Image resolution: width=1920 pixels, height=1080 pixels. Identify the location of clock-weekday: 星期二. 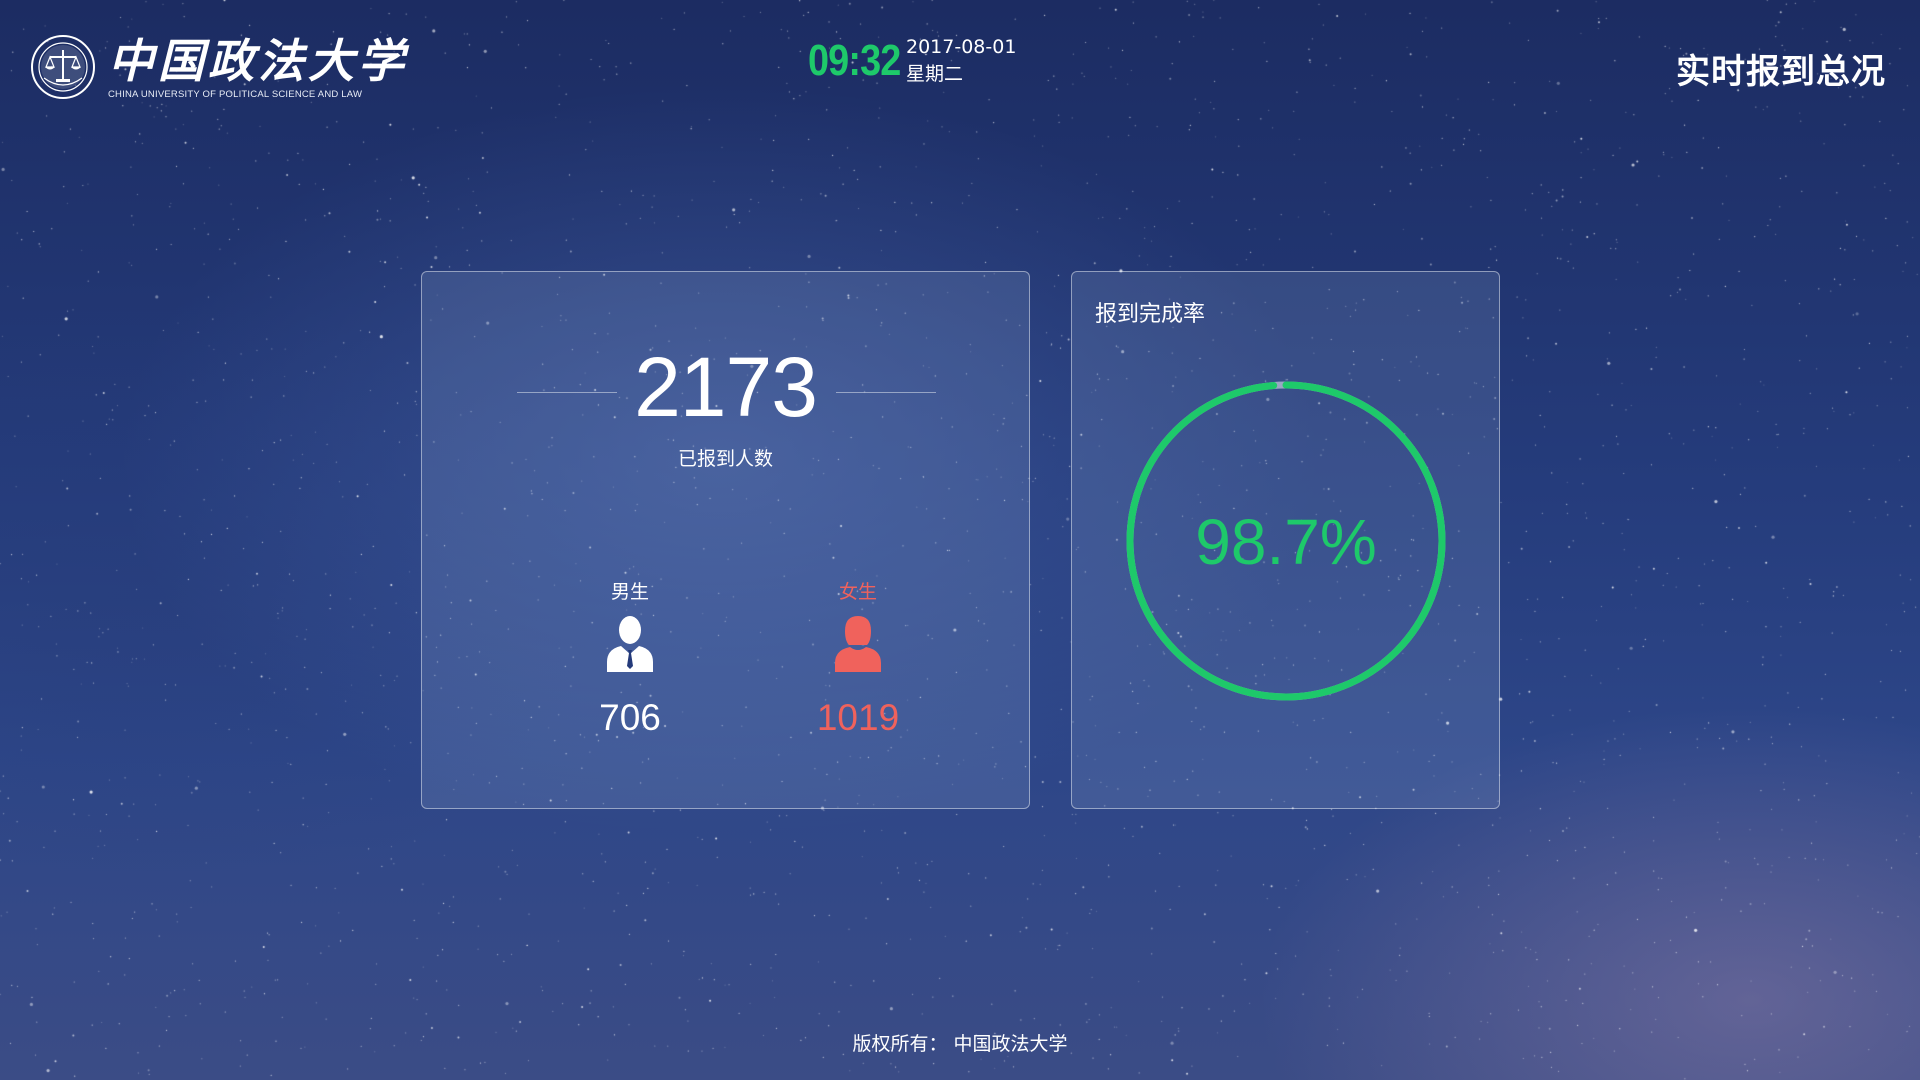
(935, 74).